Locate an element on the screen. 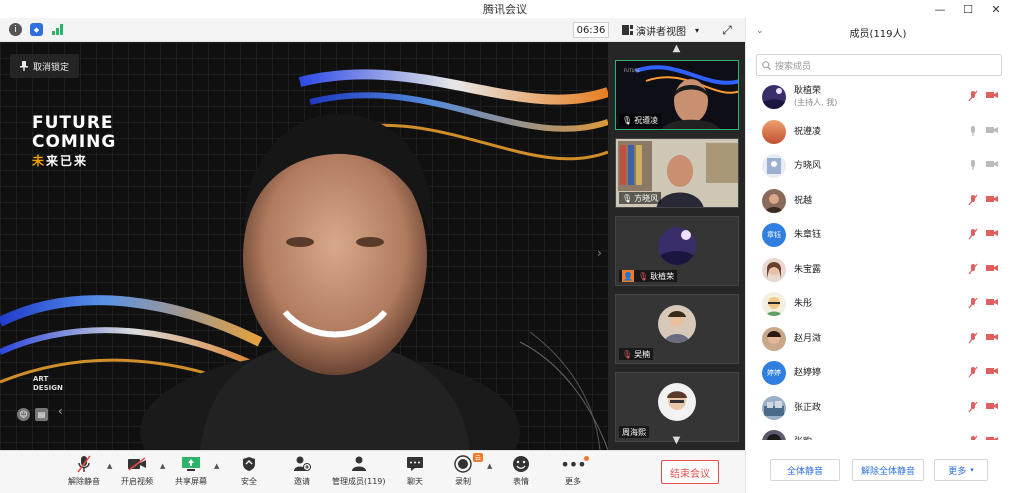 This screenshot has width=1010, height=493. member-row: 朱彤 is located at coordinates (878, 304).